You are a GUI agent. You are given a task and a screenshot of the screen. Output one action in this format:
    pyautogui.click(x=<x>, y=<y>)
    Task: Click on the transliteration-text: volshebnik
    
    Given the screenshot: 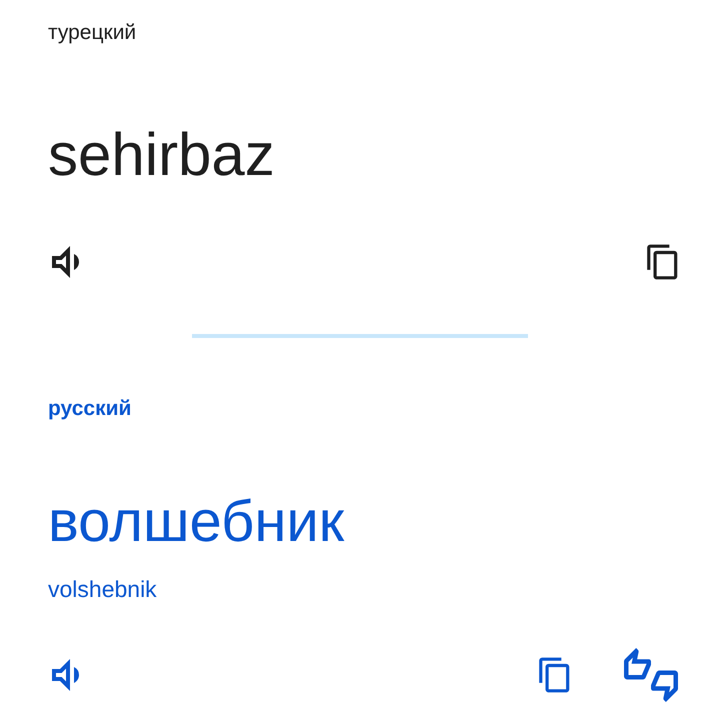 What is the action you would take?
    pyautogui.click(x=102, y=589)
    